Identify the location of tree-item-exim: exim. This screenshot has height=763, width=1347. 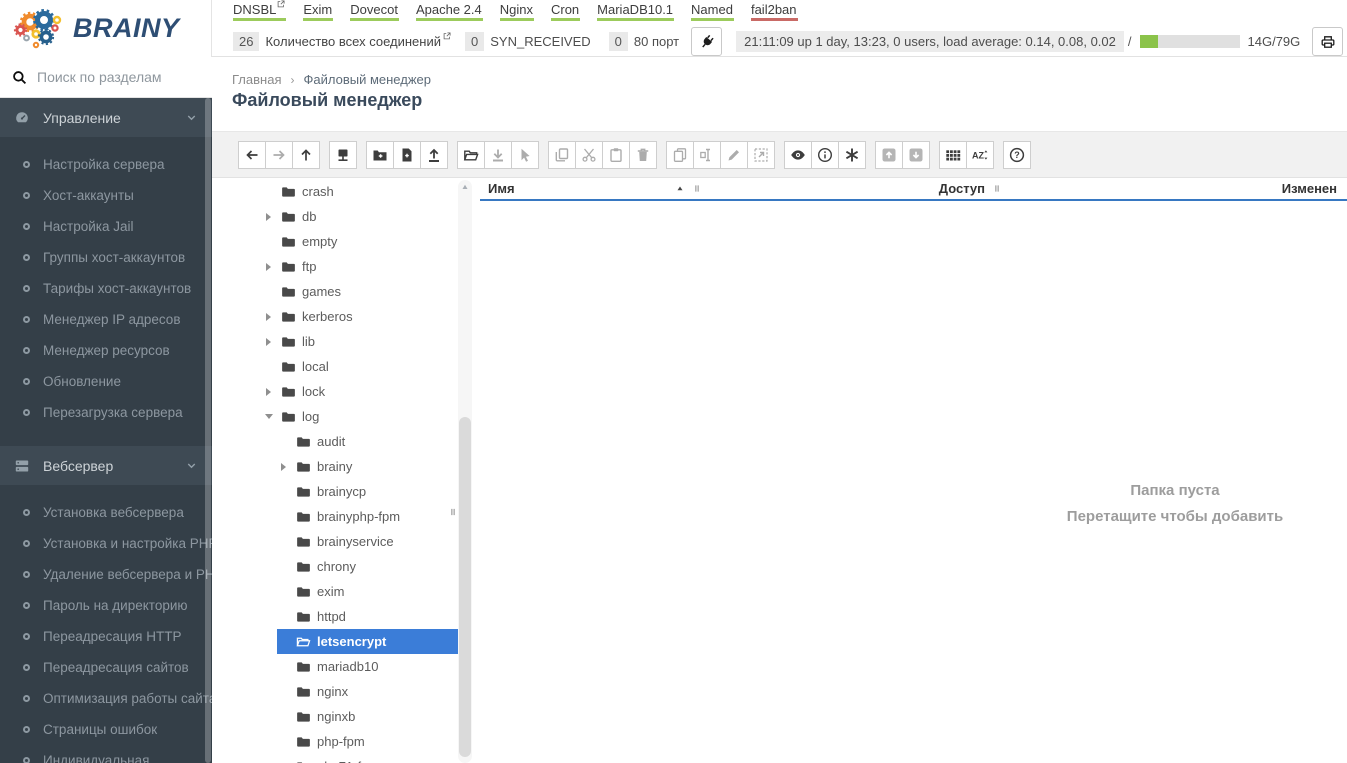
(355, 591).